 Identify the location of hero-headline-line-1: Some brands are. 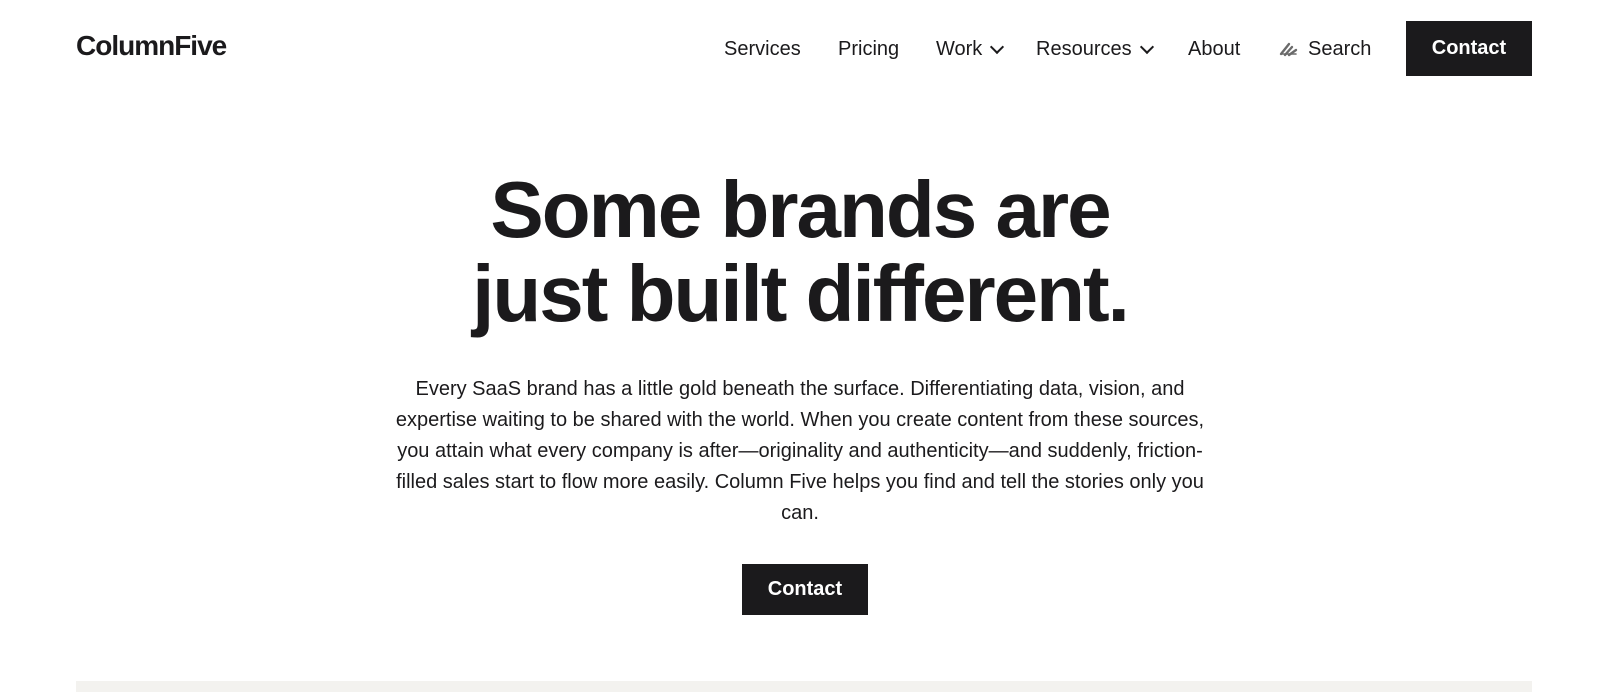
(800, 209).